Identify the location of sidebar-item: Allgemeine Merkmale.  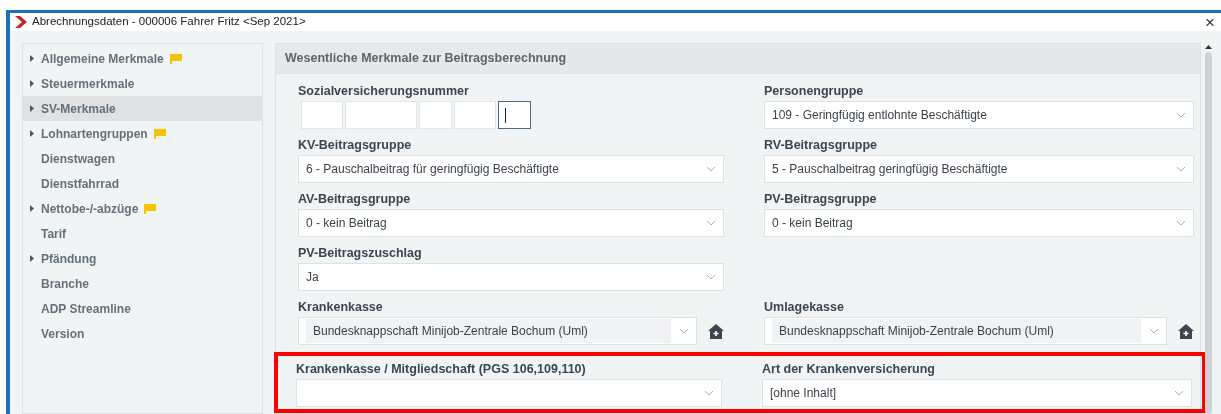
(142, 58).